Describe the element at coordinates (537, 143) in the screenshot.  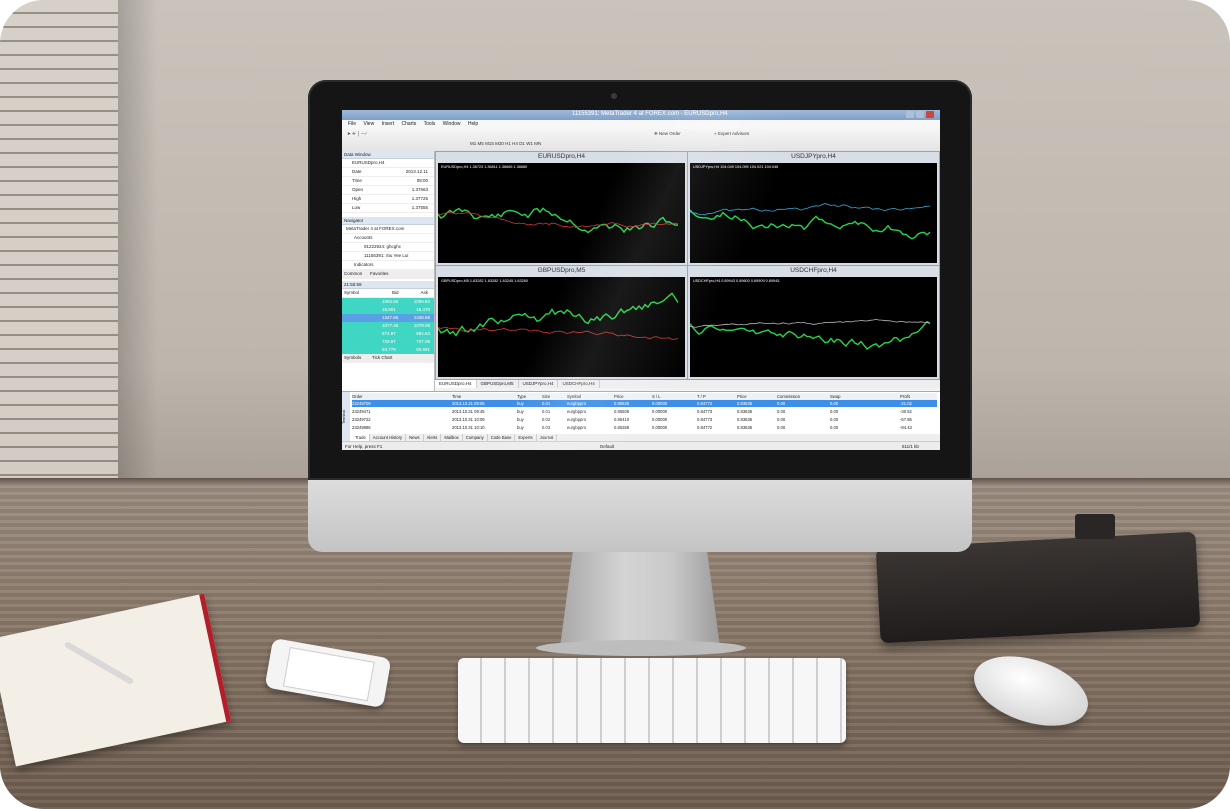
I see `timeframe-mn: MN` at that location.